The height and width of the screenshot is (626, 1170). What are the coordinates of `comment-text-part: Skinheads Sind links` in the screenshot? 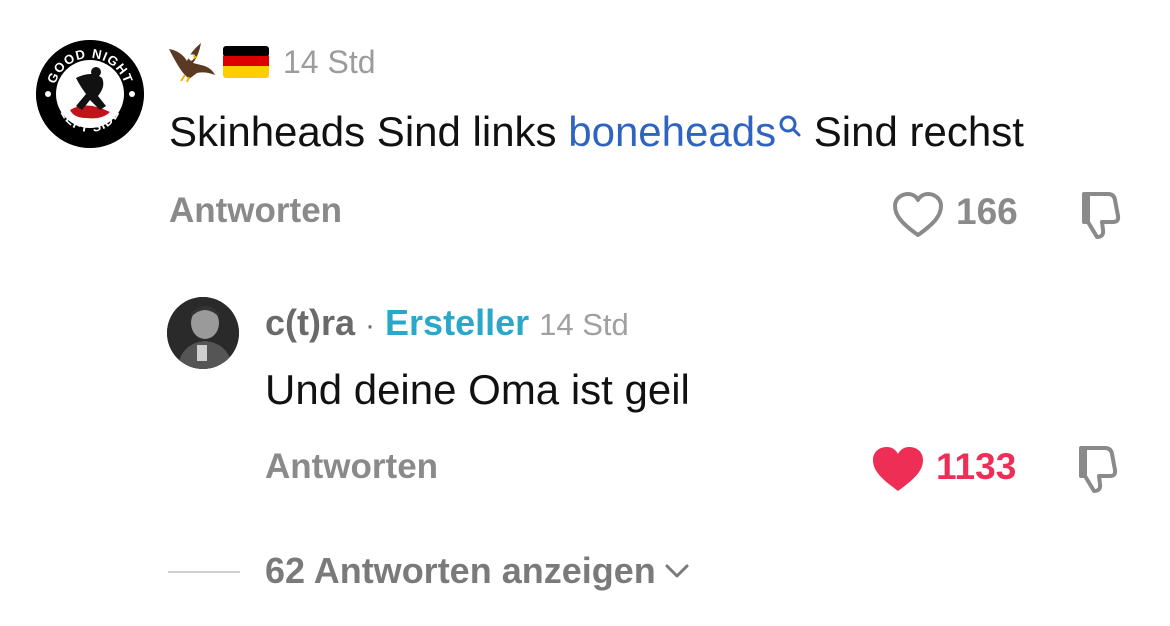 It's located at (369, 131).